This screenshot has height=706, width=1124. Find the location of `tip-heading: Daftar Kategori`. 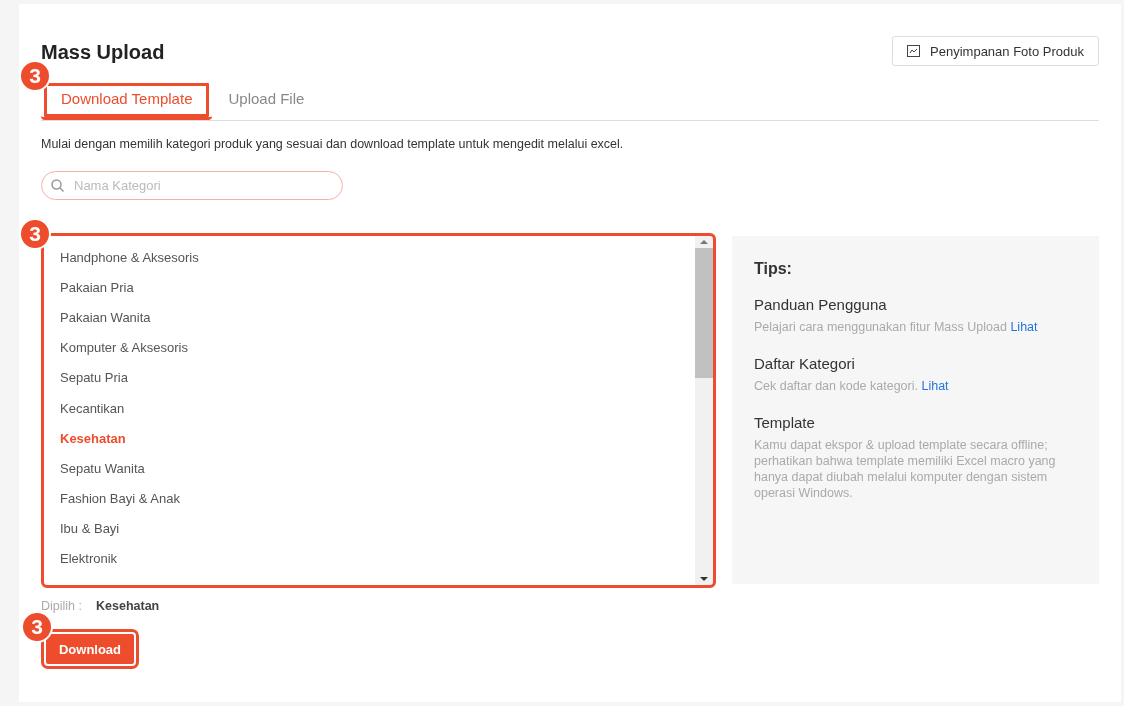

tip-heading: Daftar Kategori is located at coordinates (805, 363).